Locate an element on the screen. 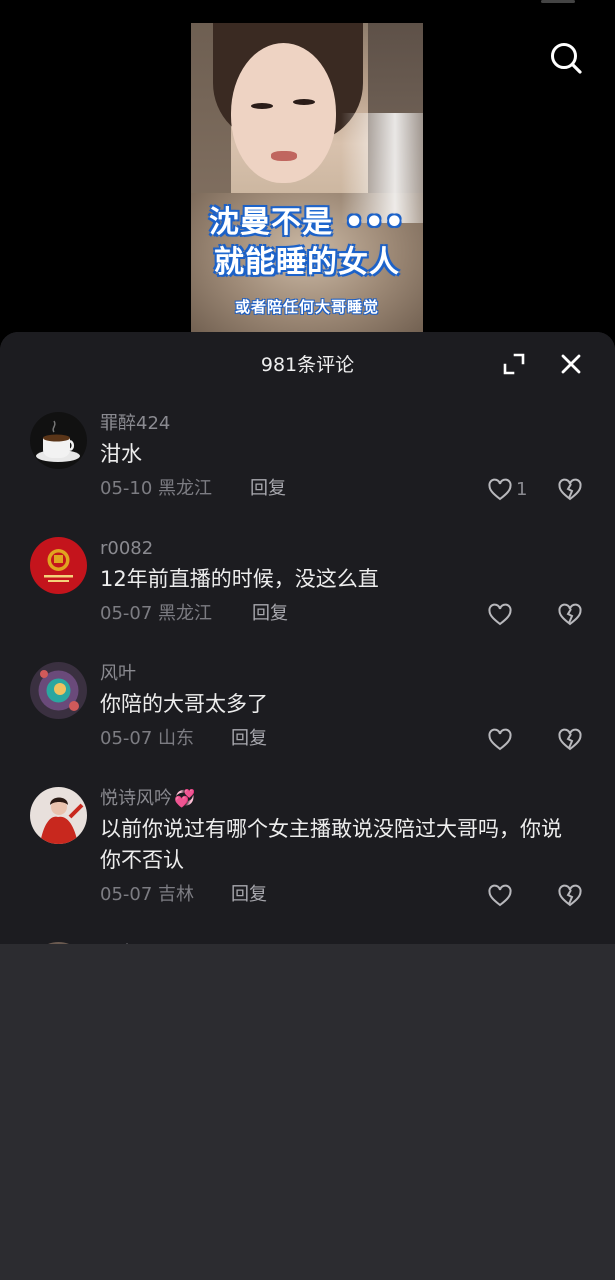  thumb-lips is located at coordinates (284, 156).